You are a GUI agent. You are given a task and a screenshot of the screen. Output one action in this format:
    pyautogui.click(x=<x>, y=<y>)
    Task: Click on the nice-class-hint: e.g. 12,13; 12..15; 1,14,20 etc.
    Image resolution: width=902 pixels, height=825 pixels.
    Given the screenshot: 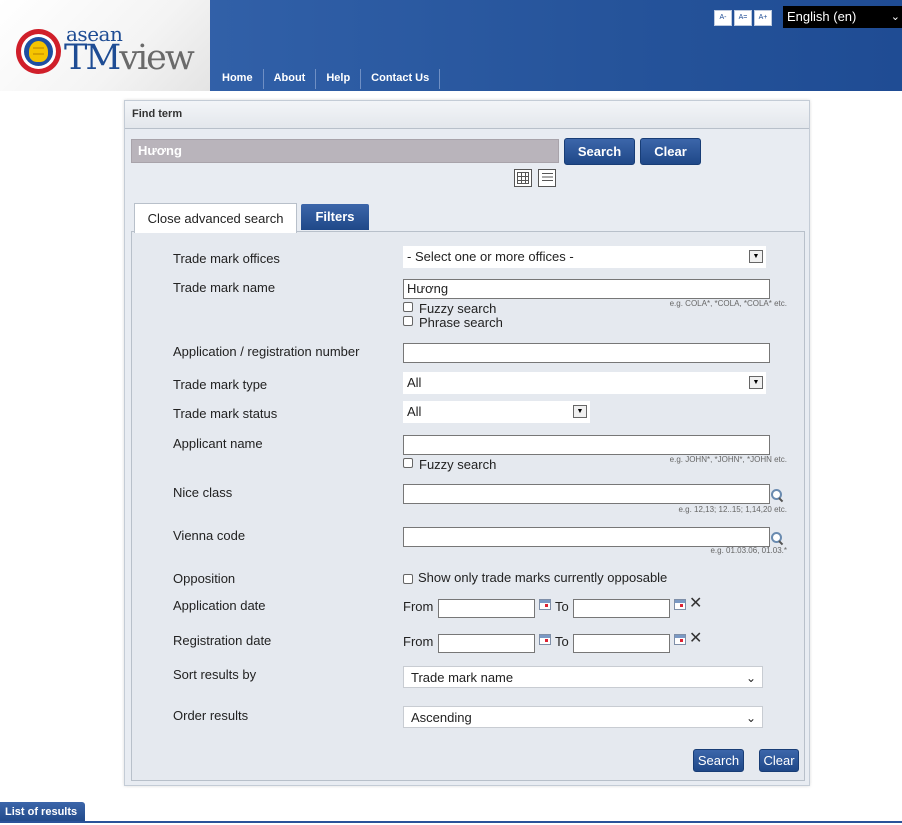 What is the action you would take?
    pyautogui.click(x=732, y=509)
    